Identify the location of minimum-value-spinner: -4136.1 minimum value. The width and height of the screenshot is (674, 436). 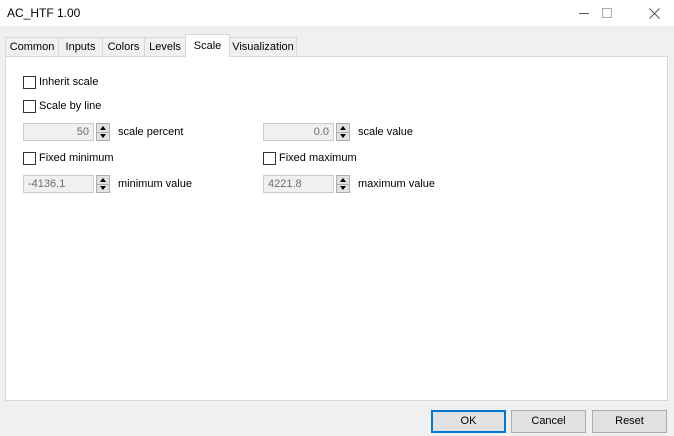
(107, 184).